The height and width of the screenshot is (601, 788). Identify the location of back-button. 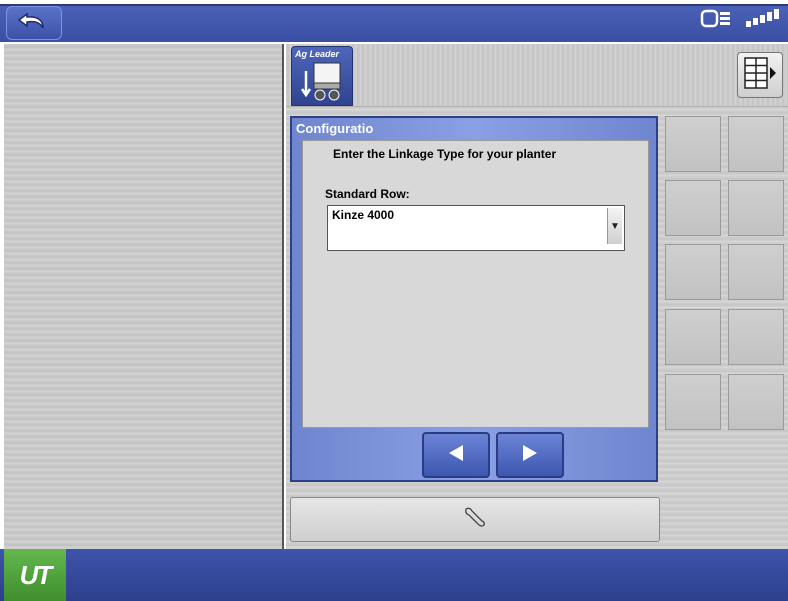
(34, 23).